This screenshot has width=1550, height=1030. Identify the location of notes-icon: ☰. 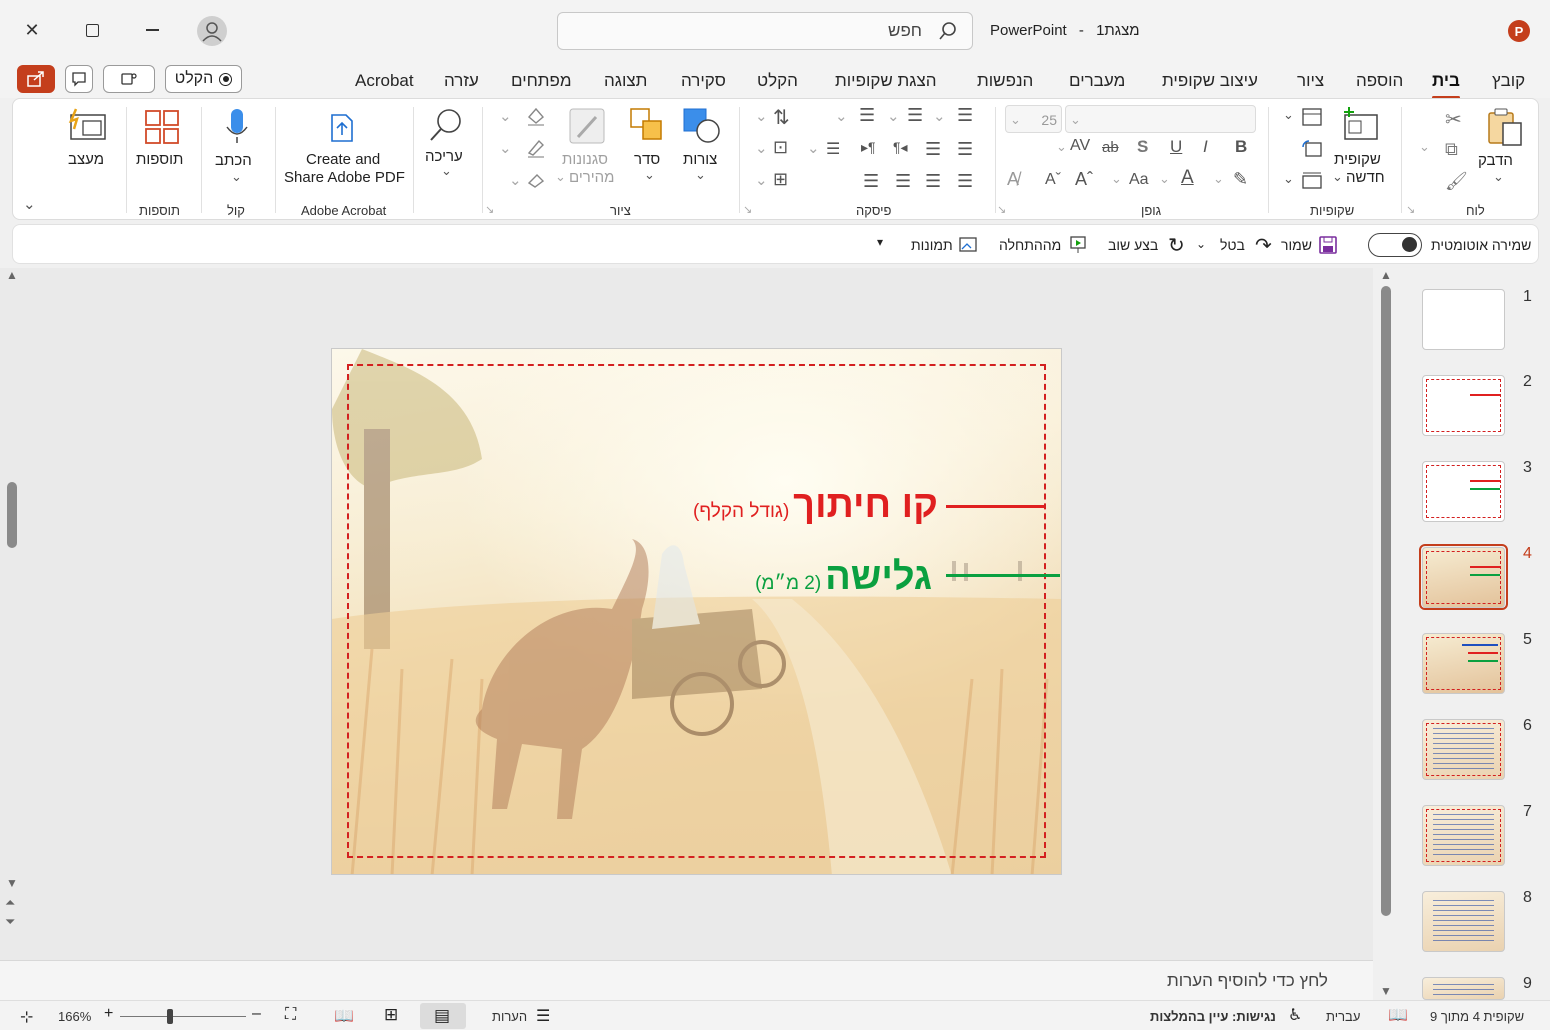
(543, 1016).